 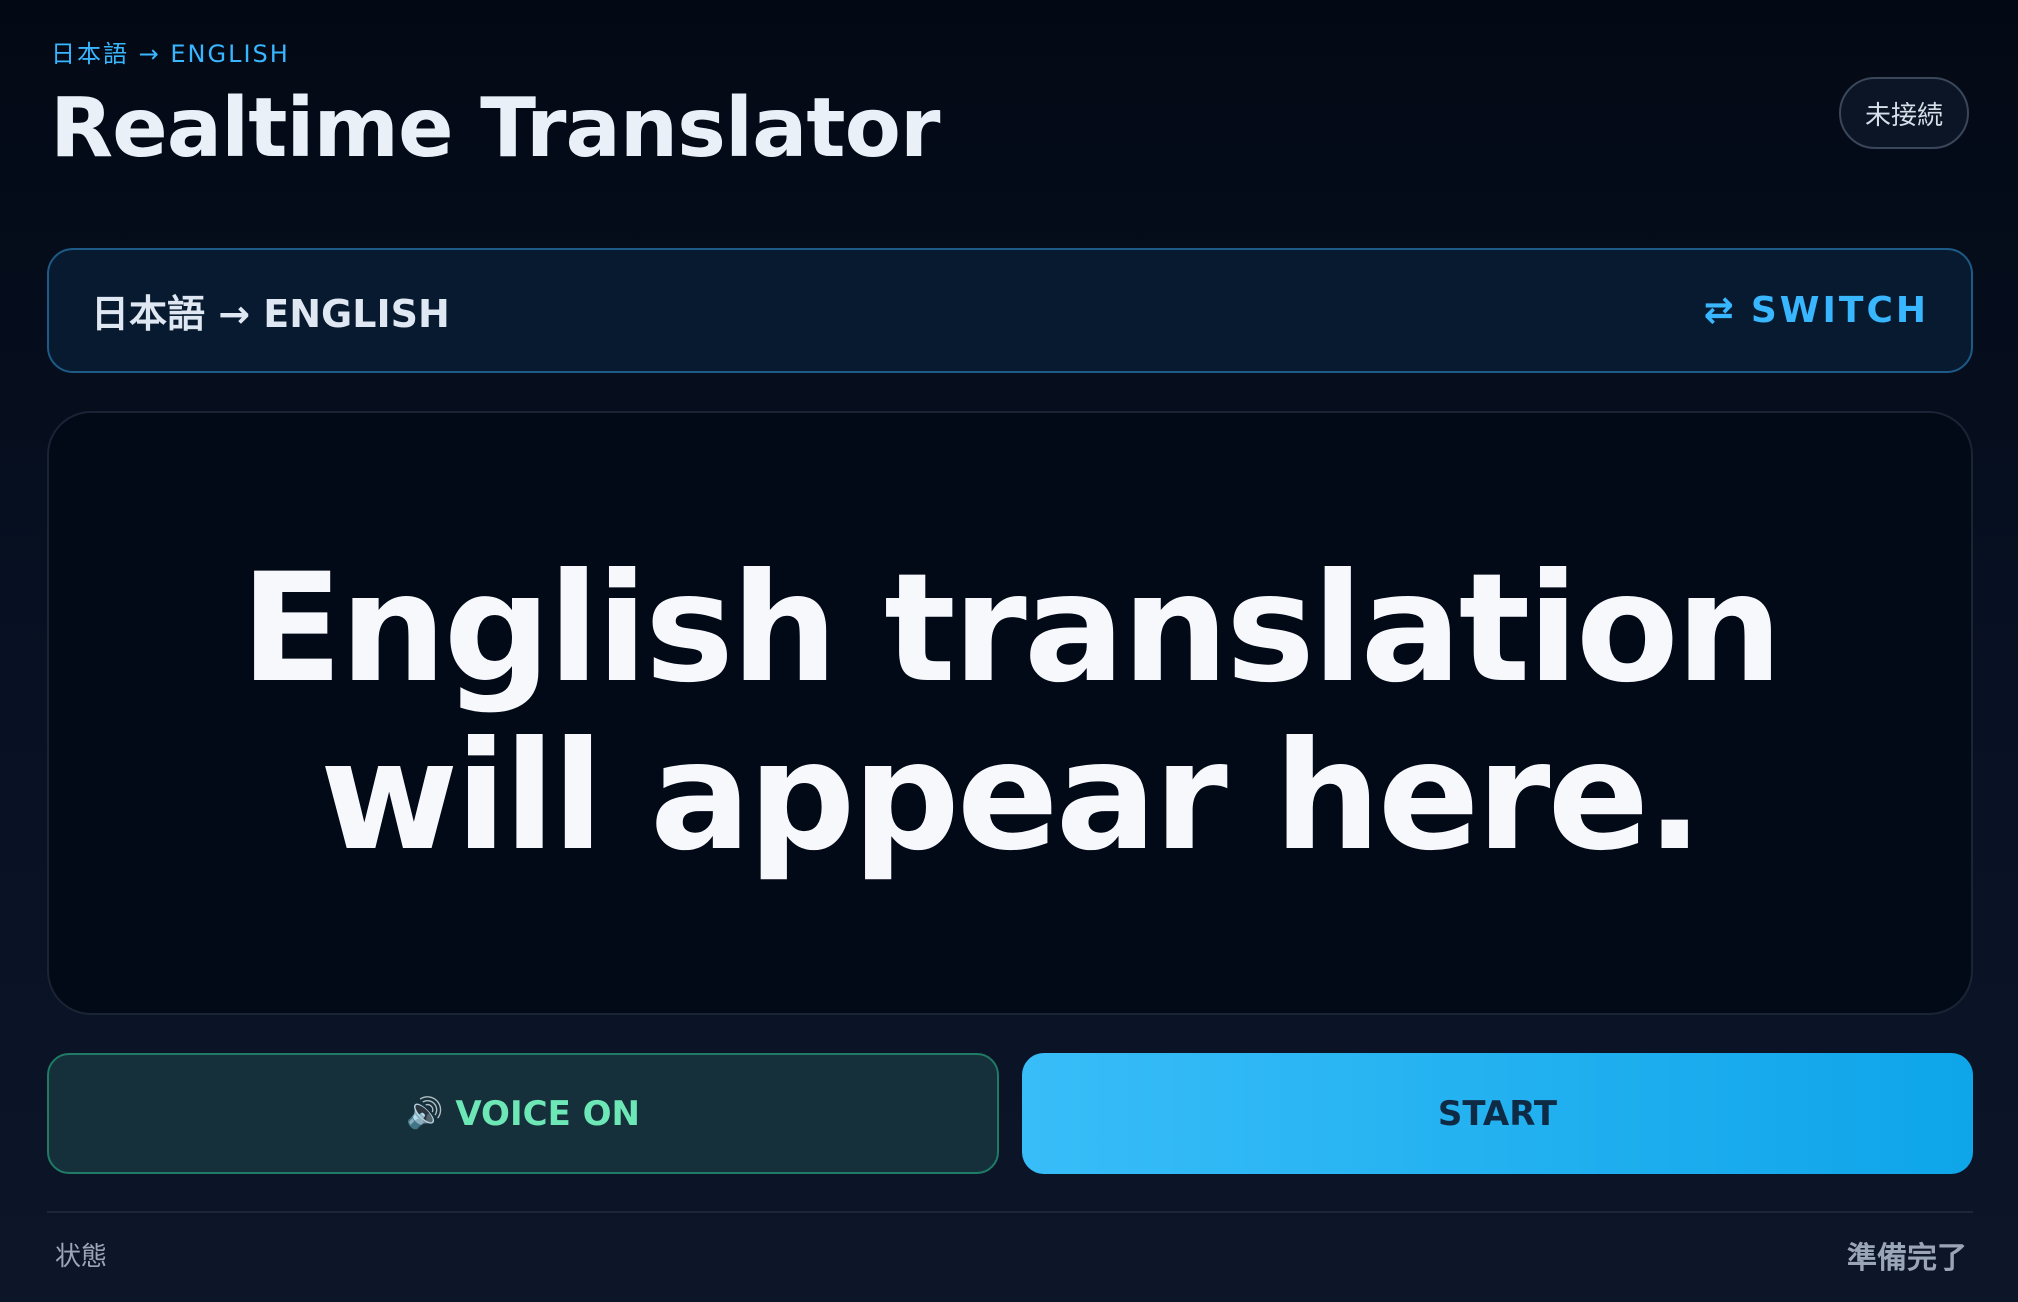 I want to click on connection-status-badge: 未接続, so click(x=1904, y=113).